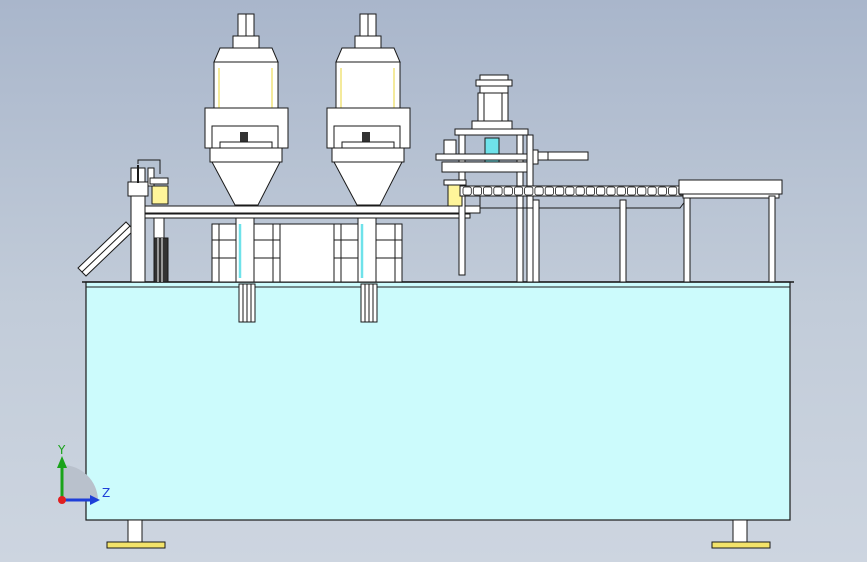 Image resolution: width=867 pixels, height=562 pixels. What do you see at coordinates (512, 178) in the screenshot?
I see `capping-station` at bounding box center [512, 178].